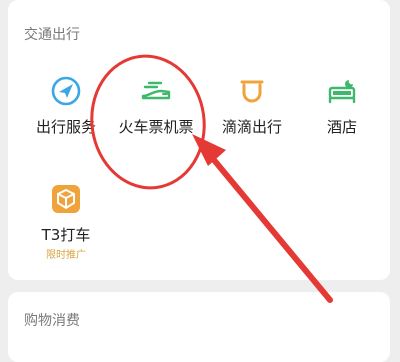 The image size is (400, 362). Describe the element at coordinates (156, 127) in the screenshot. I see `service-label: 火车票机票` at that location.